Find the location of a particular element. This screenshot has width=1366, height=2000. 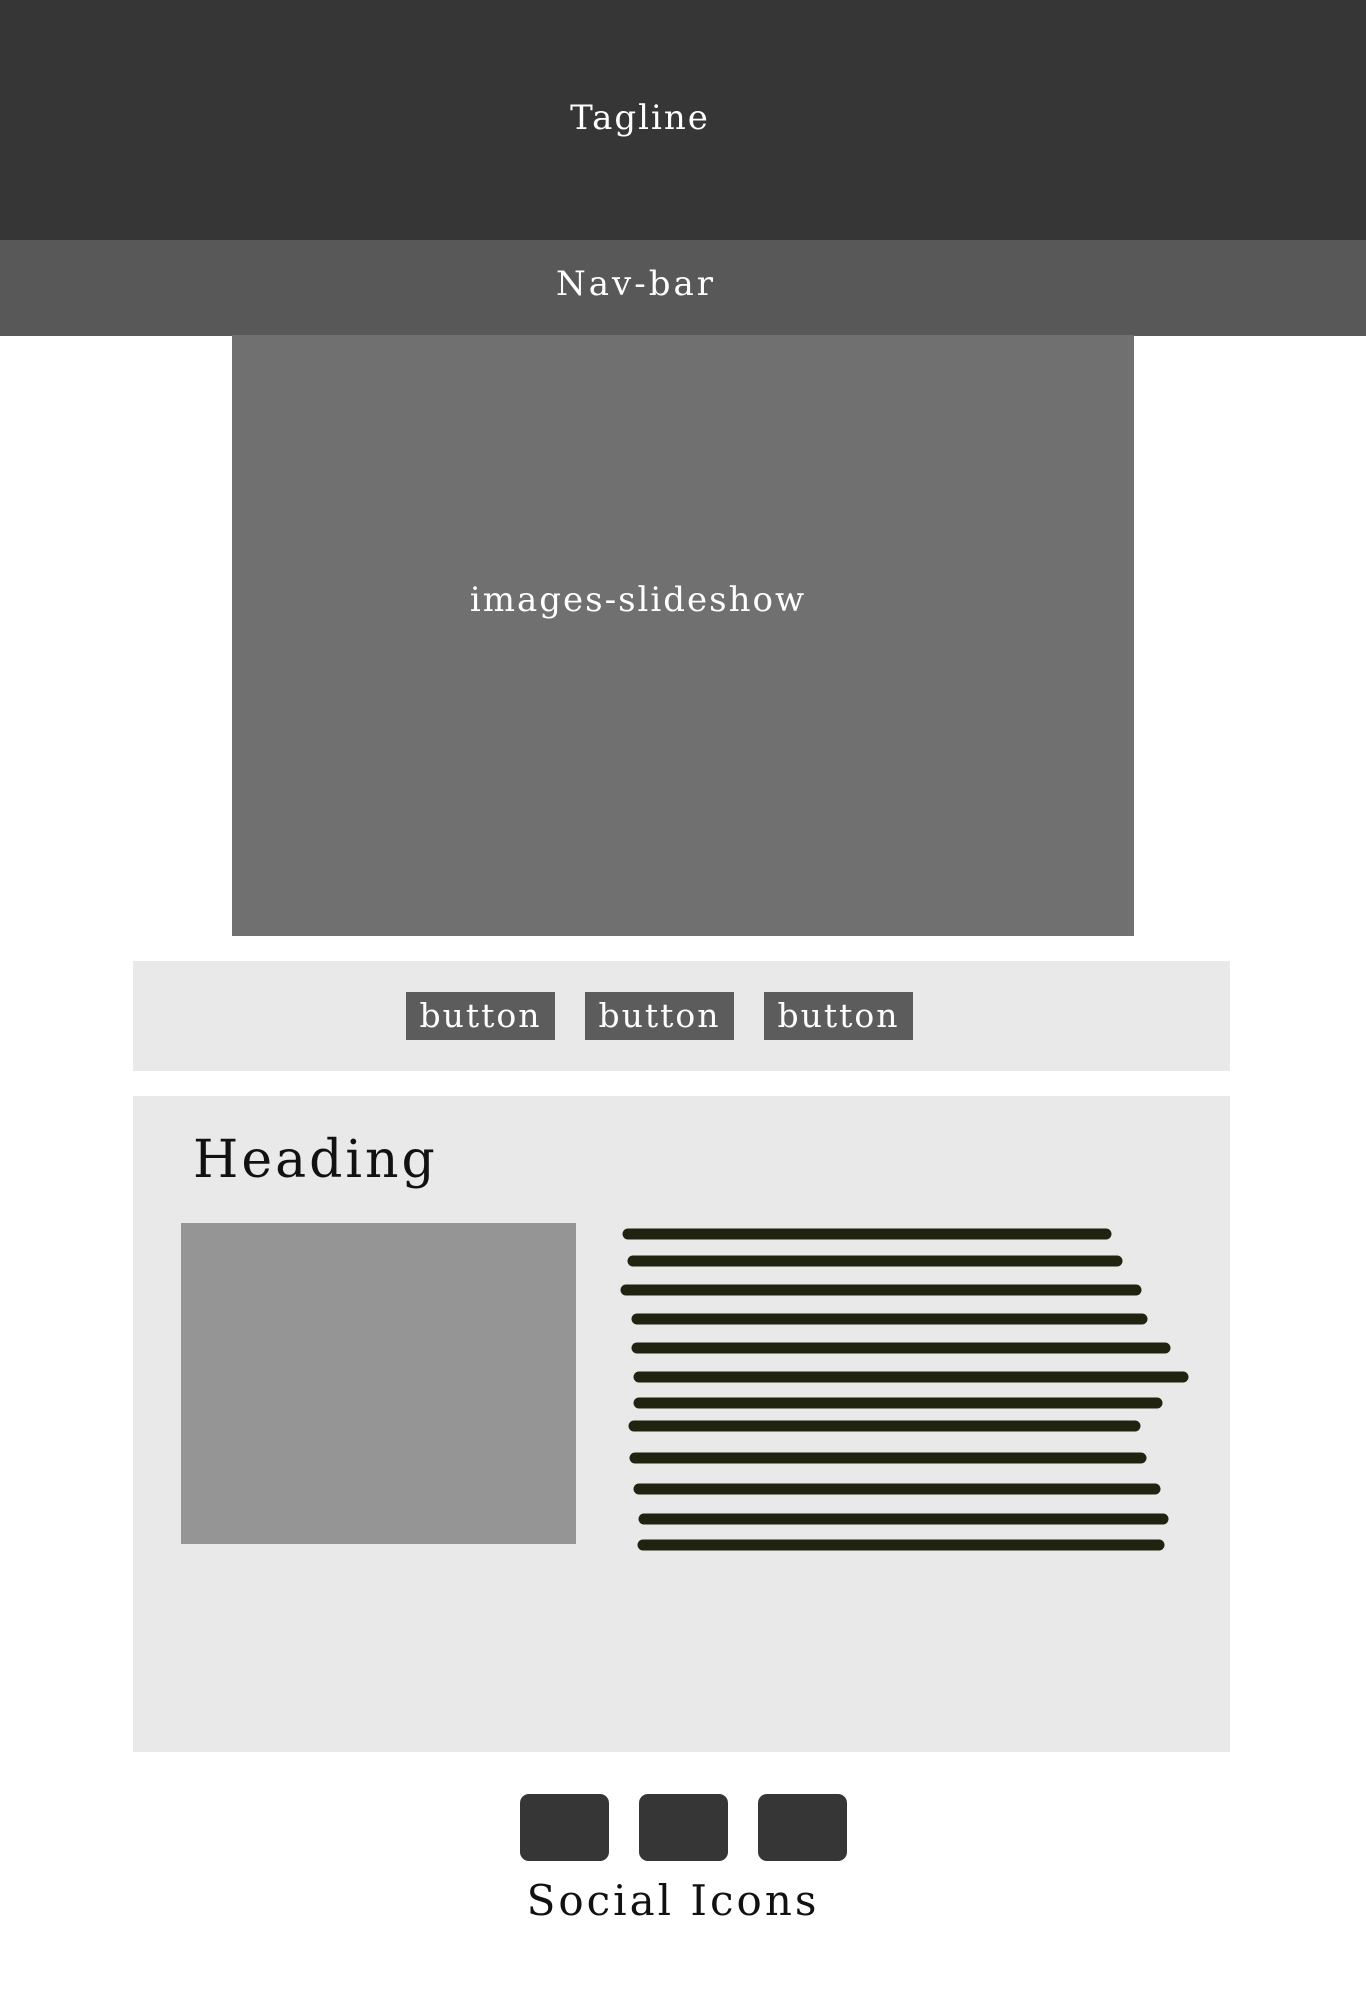

tagline: Tagline is located at coordinates (640, 118).